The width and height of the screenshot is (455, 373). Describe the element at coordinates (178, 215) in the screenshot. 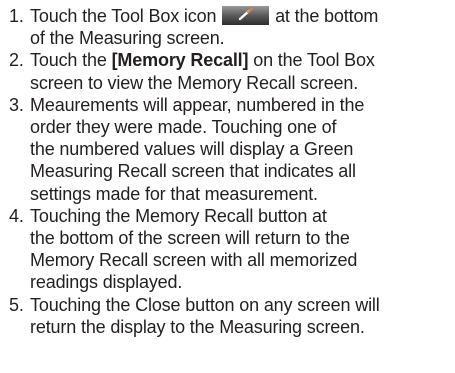

I see `step-line: Touching the Memory Recall button at` at that location.